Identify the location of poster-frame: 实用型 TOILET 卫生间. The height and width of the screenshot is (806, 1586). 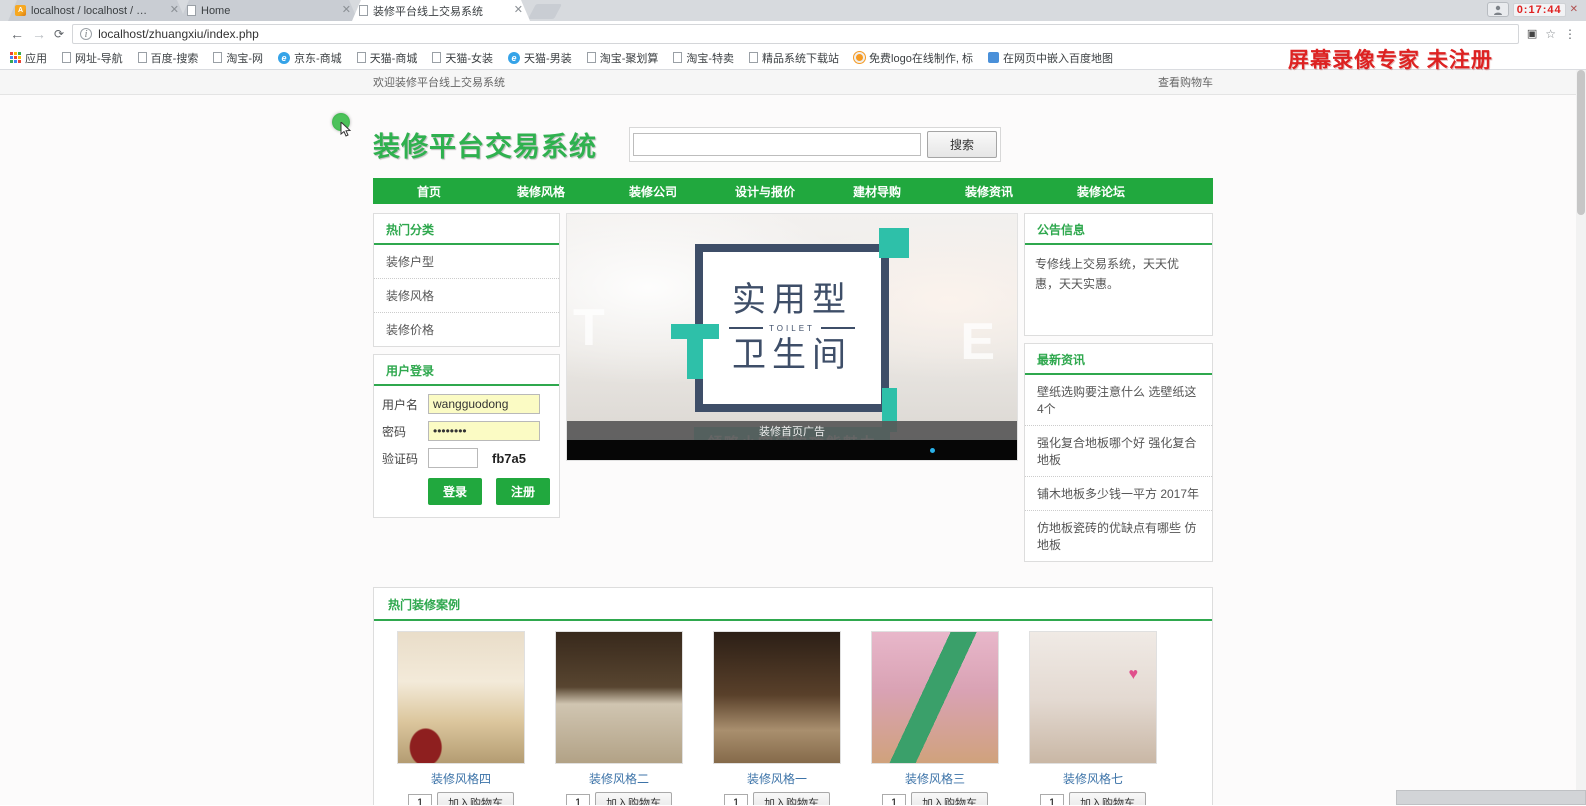
(790, 330).